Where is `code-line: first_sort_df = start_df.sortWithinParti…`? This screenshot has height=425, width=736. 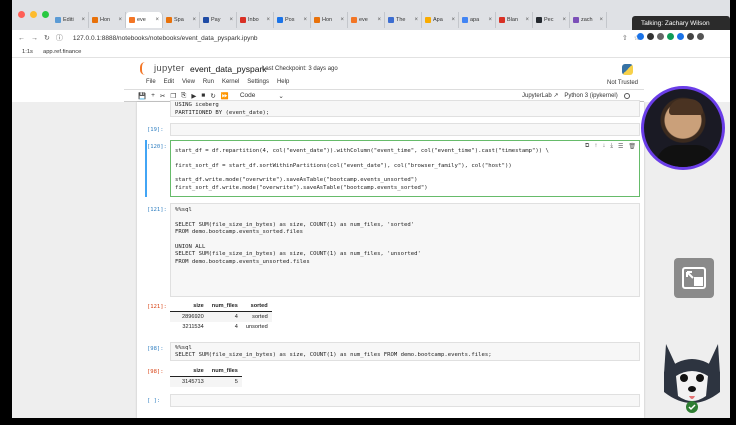
code-line: first_sort_df = start_df.sortWithinParti… is located at coordinates (343, 165).